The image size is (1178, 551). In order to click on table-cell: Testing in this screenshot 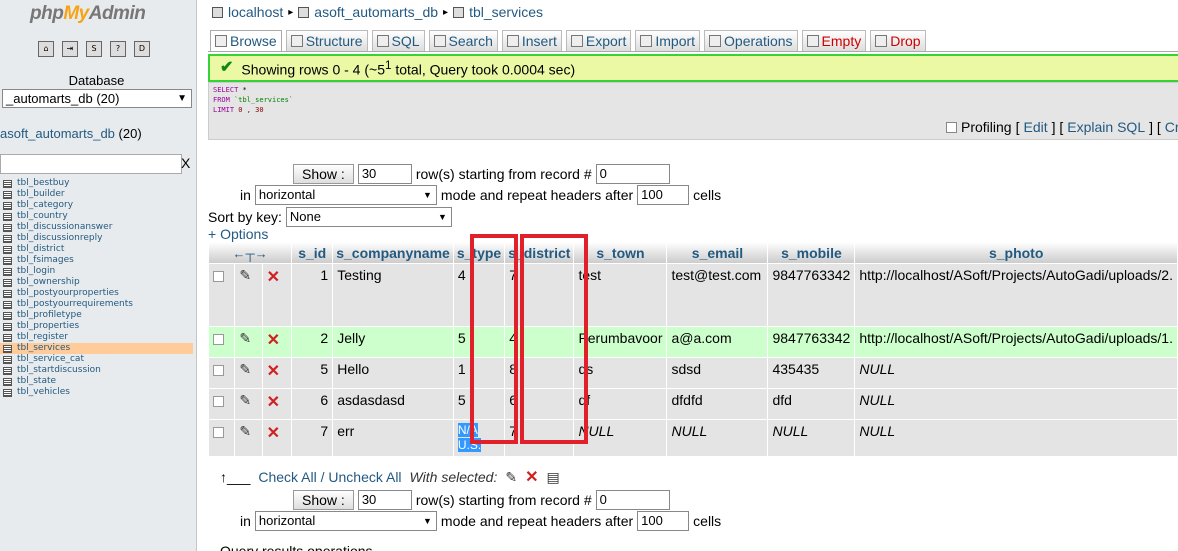, I will do `click(393, 295)`.